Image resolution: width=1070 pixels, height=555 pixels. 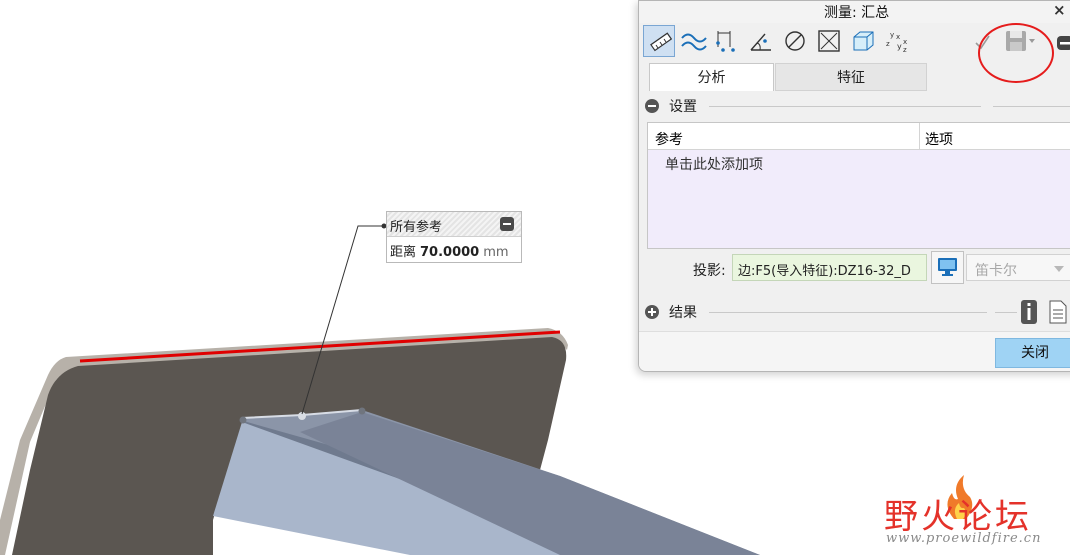 What do you see at coordinates (975, 515) in the screenshot?
I see `watermark: 野火论坛 www.proewildfire.cn` at bounding box center [975, 515].